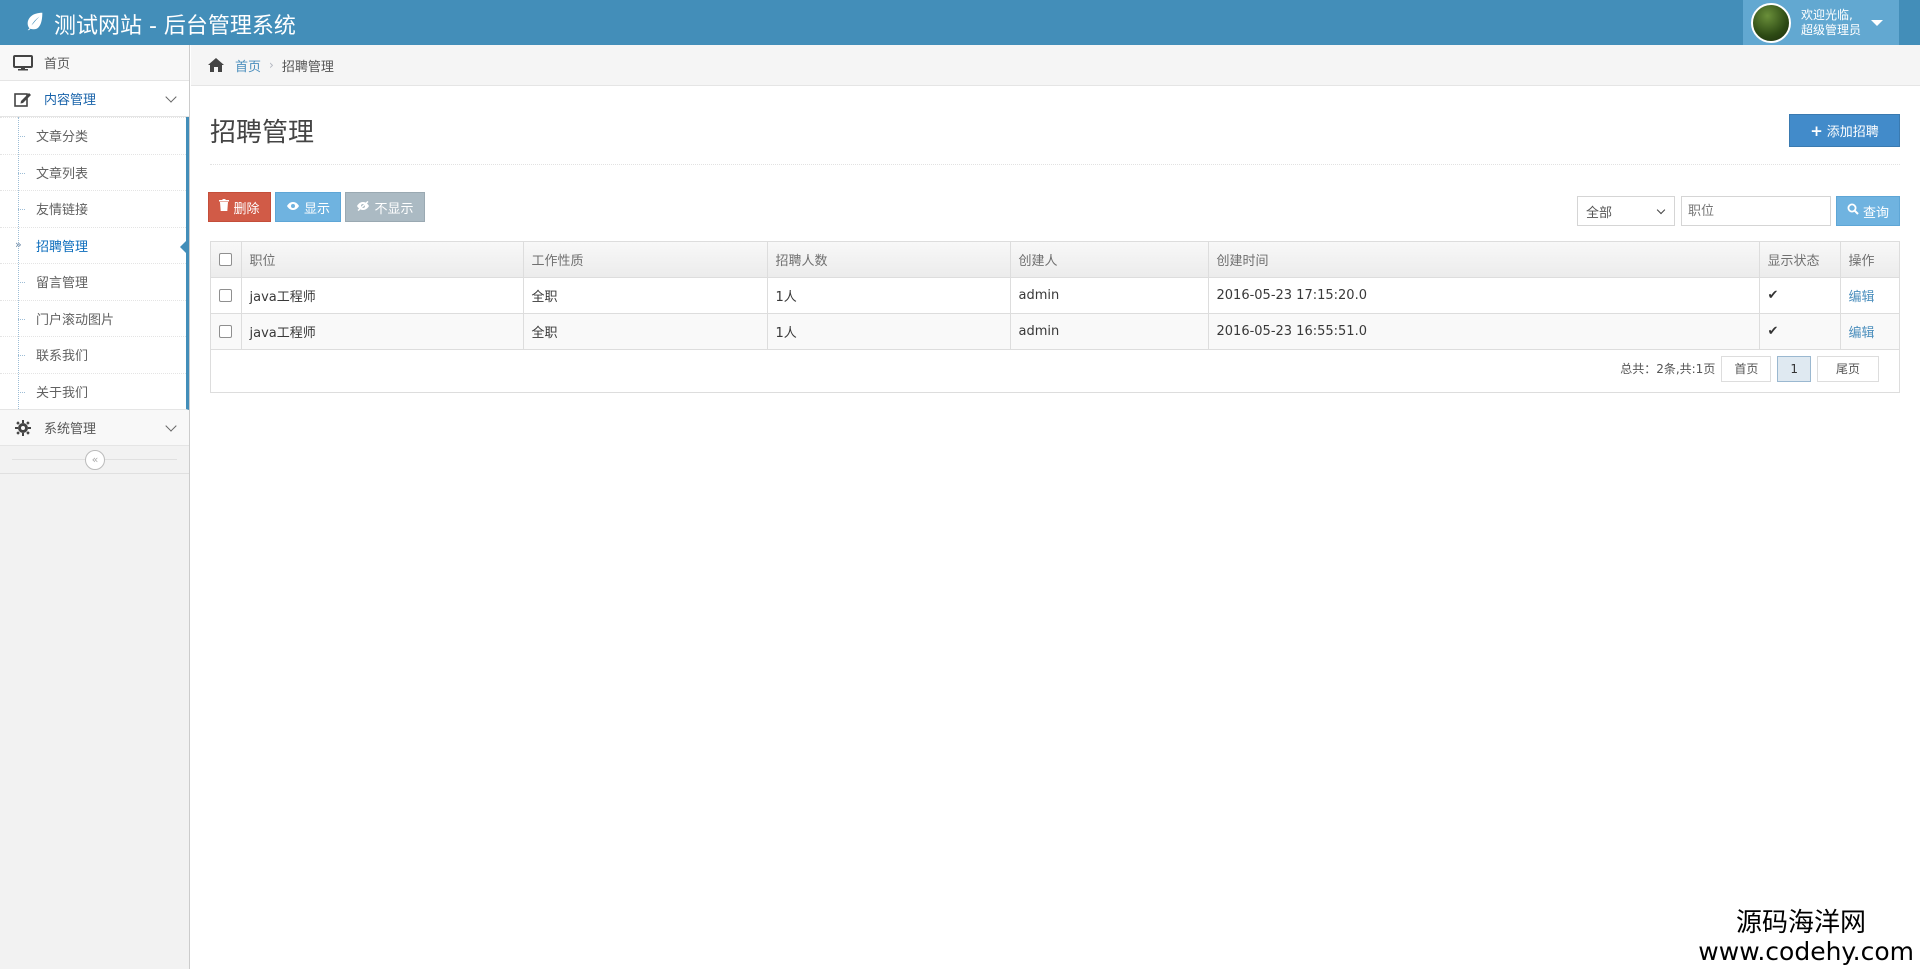  Describe the element at coordinates (1055, 164) in the screenshot. I see `header-divider` at that location.